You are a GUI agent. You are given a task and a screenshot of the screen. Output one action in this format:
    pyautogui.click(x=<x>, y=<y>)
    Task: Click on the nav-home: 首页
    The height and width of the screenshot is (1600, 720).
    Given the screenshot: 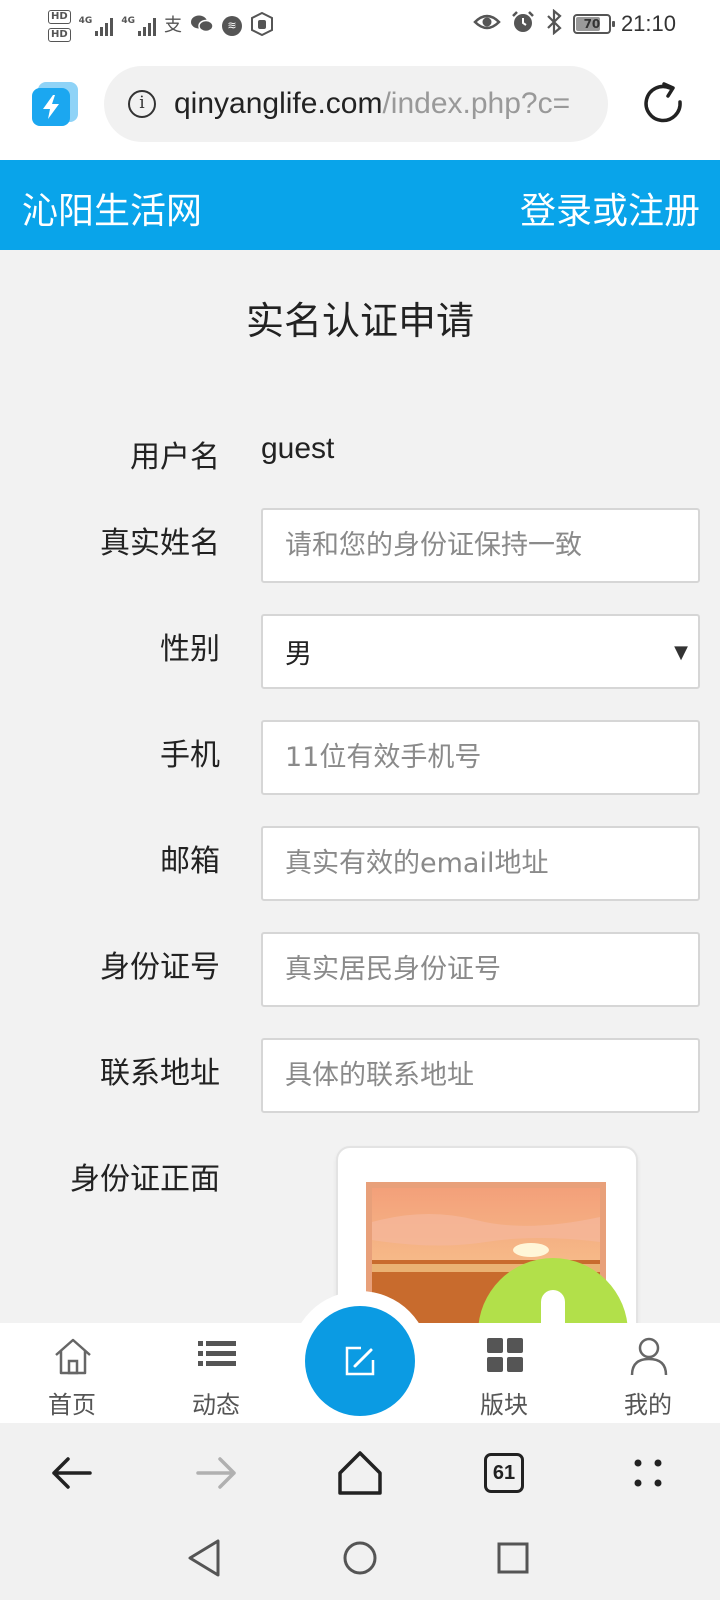 What is the action you would take?
    pyautogui.click(x=72, y=1373)
    